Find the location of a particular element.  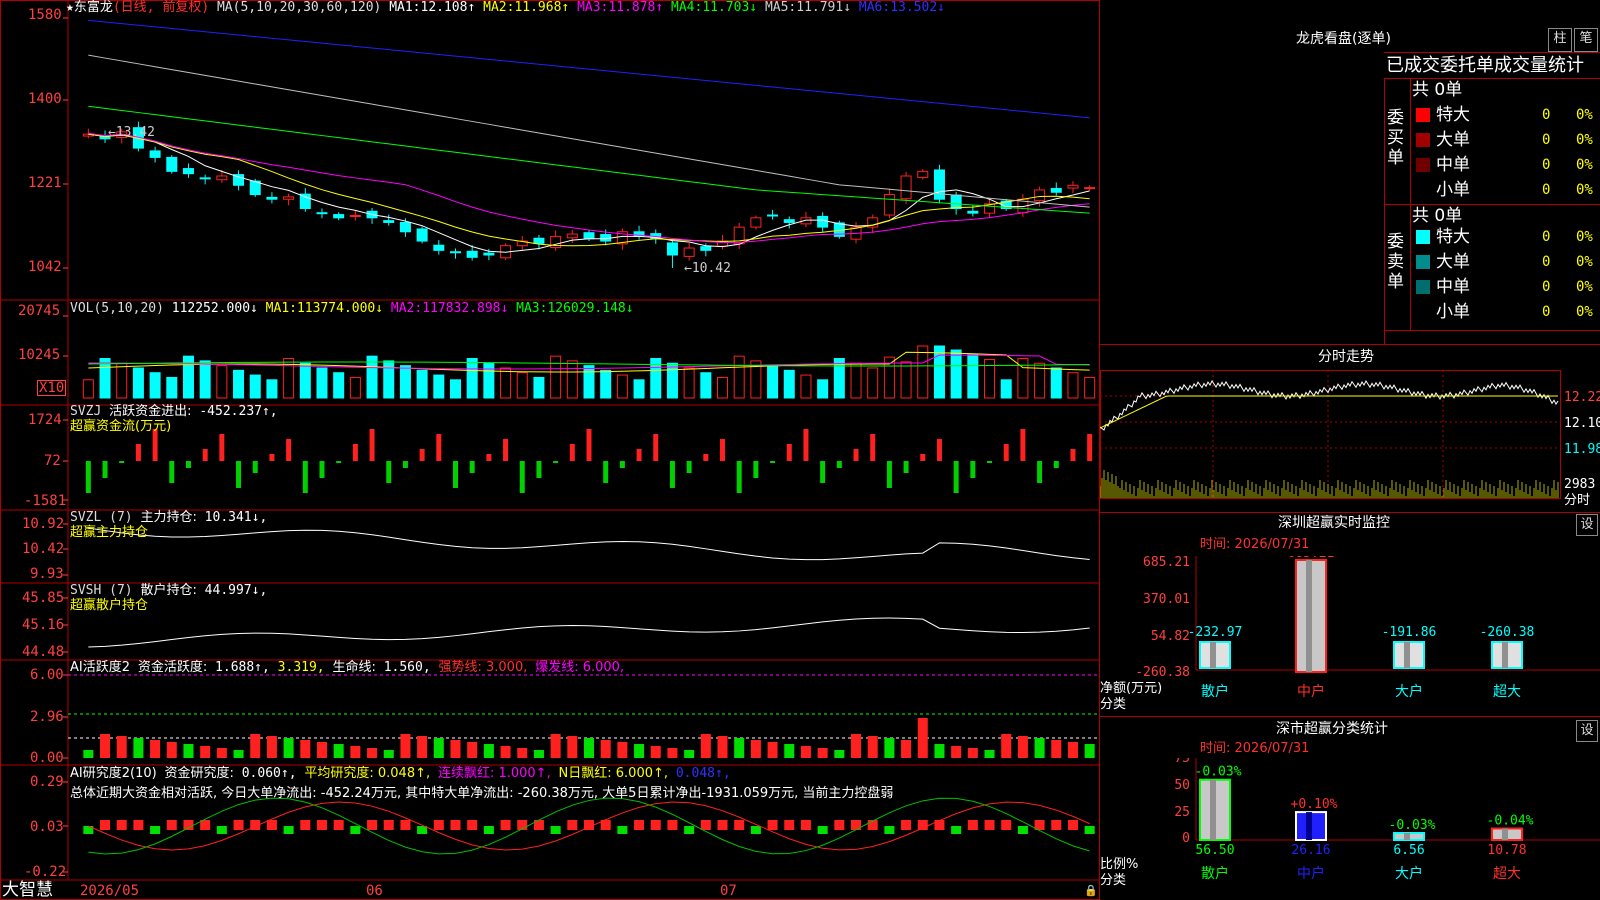

ai-research-ytick-2: 0.03 is located at coordinates (47, 827).